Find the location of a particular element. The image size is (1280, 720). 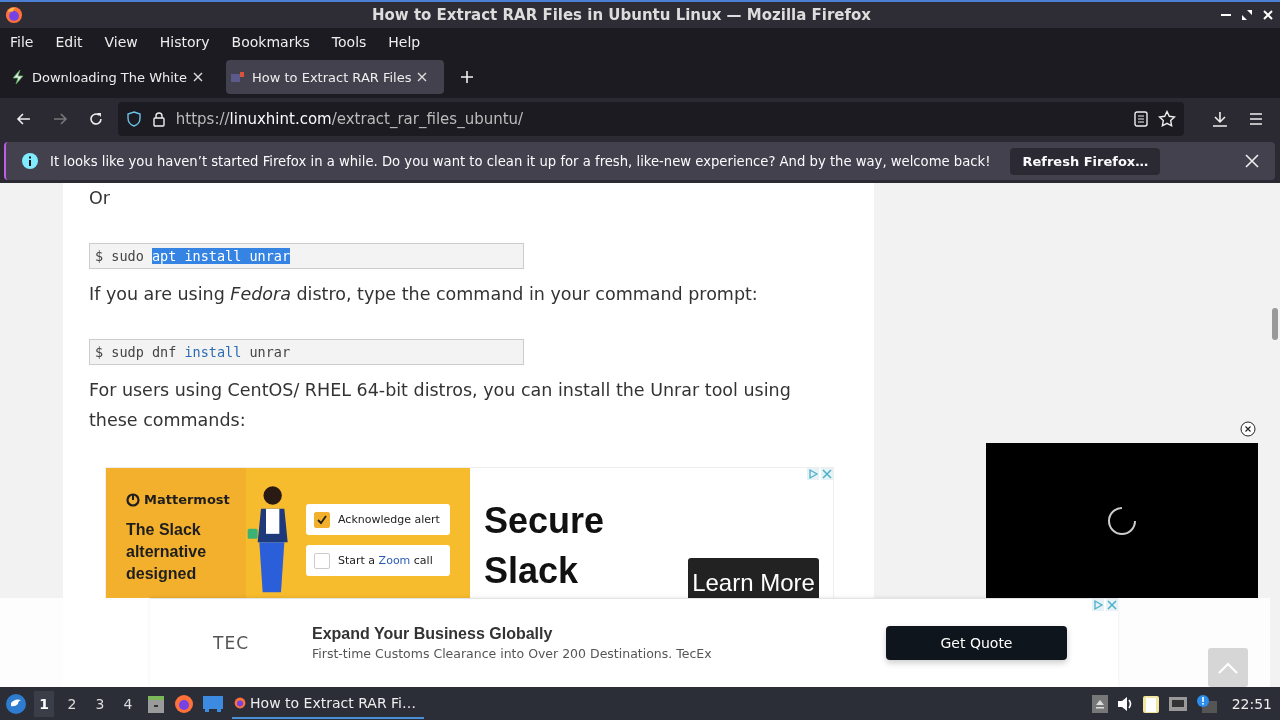

reader-view-icon is located at coordinates (1141, 119).